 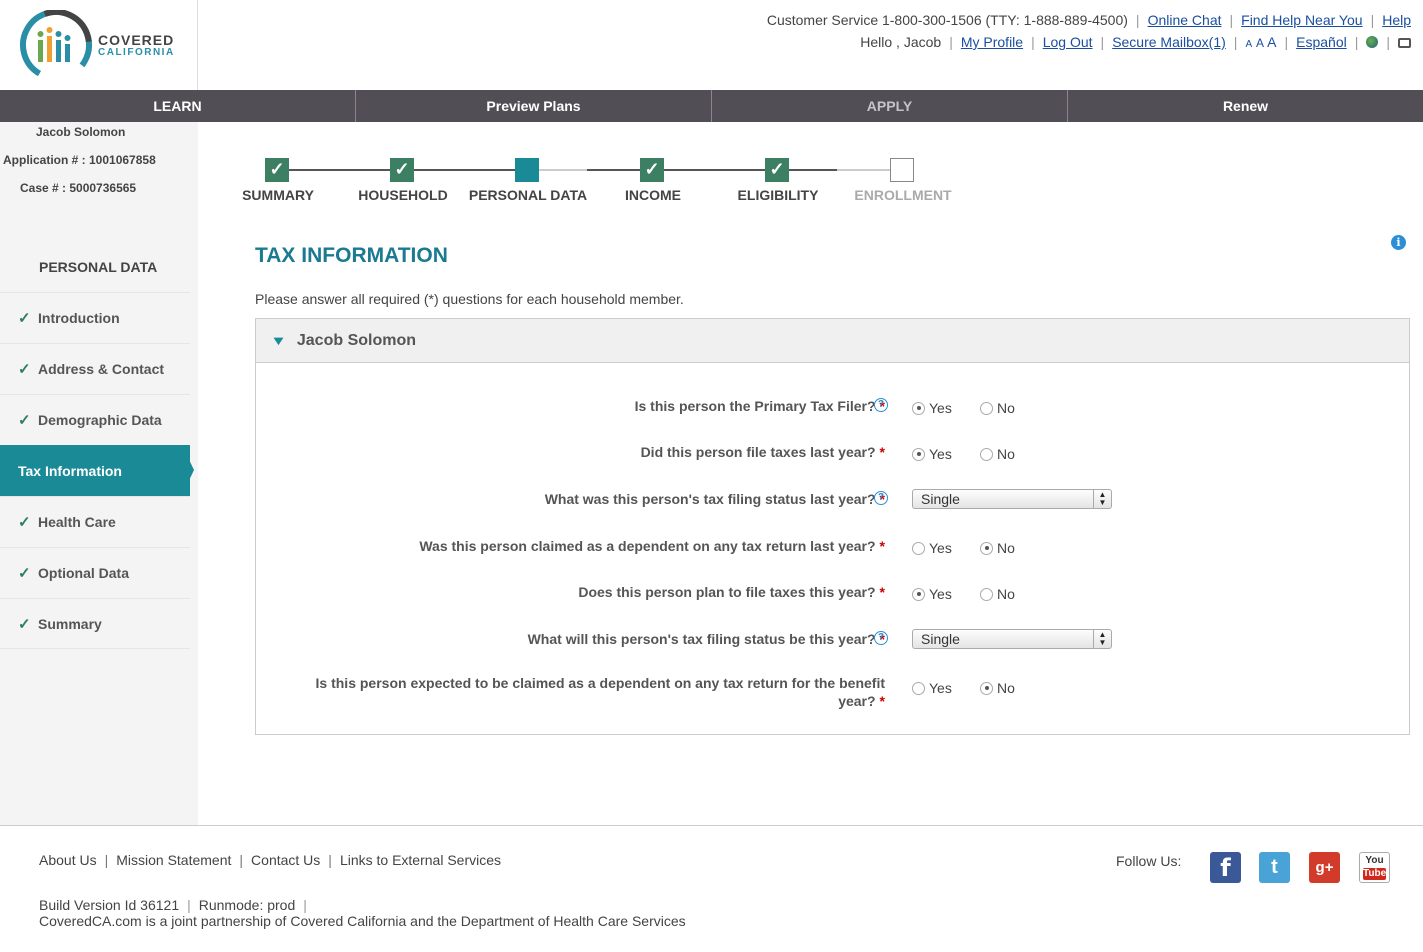 What do you see at coordinates (68, 860) in the screenshot?
I see `footer-link-about-us: About Us` at bounding box center [68, 860].